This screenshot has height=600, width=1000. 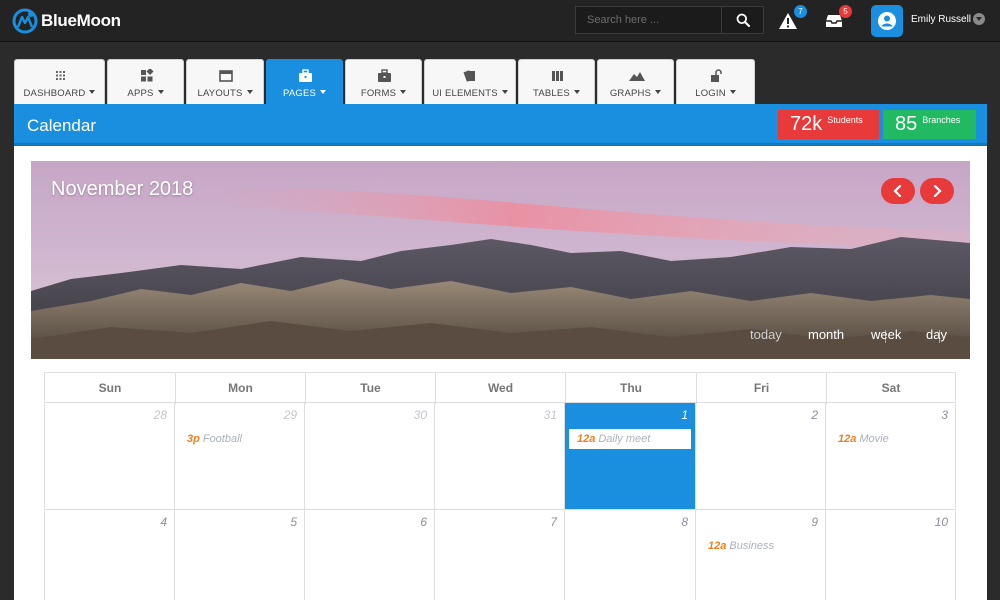 I want to click on chevron-left-icon, so click(x=897, y=191).